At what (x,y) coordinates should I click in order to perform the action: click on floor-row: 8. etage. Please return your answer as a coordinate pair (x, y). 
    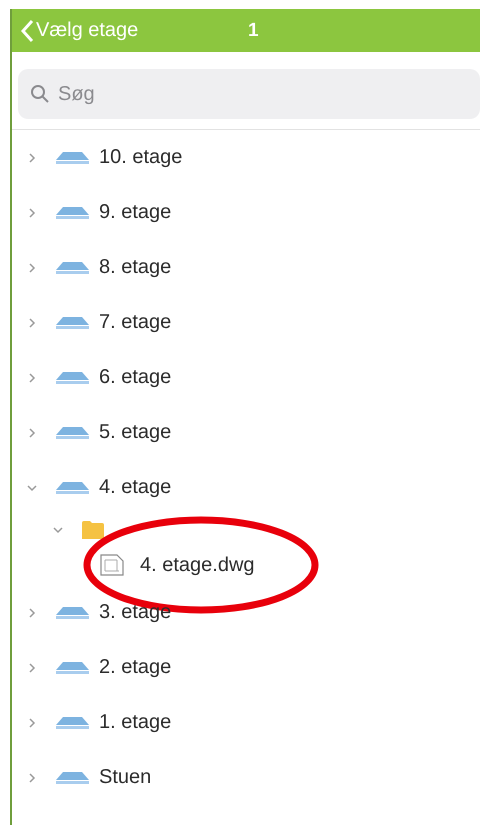
    Looking at the image, I should click on (246, 267).